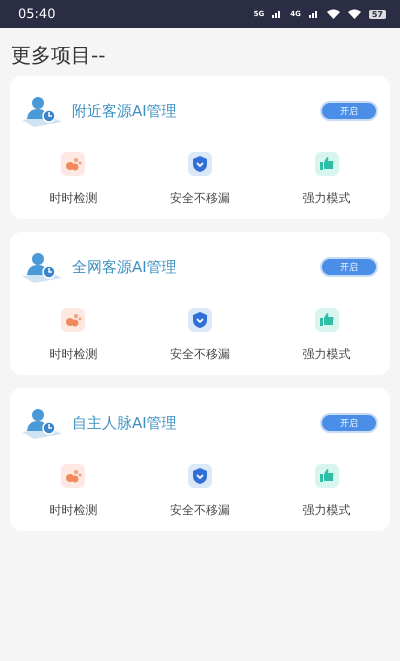 This screenshot has width=400, height=661. What do you see at coordinates (377, 14) in the screenshot?
I see `battery-level: 57` at bounding box center [377, 14].